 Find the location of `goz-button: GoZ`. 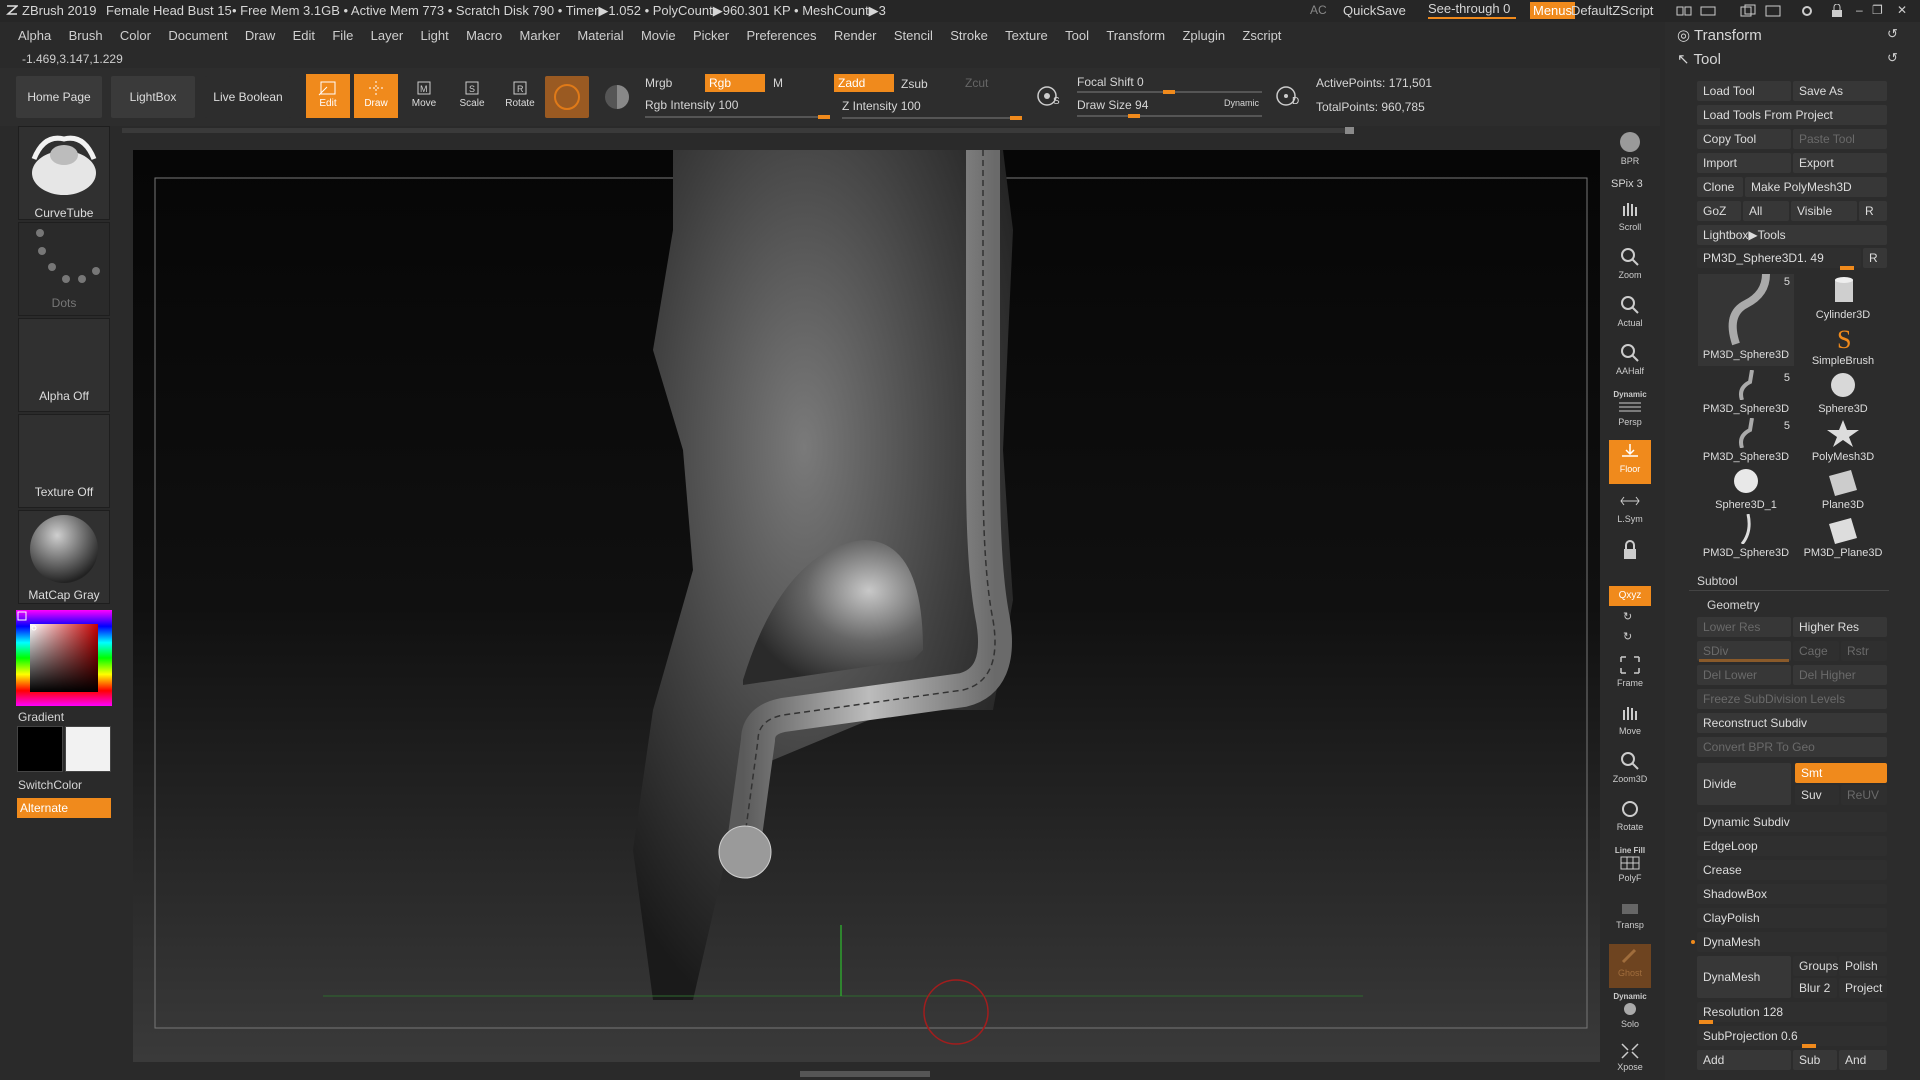

goz-button: GoZ is located at coordinates (1719, 211).